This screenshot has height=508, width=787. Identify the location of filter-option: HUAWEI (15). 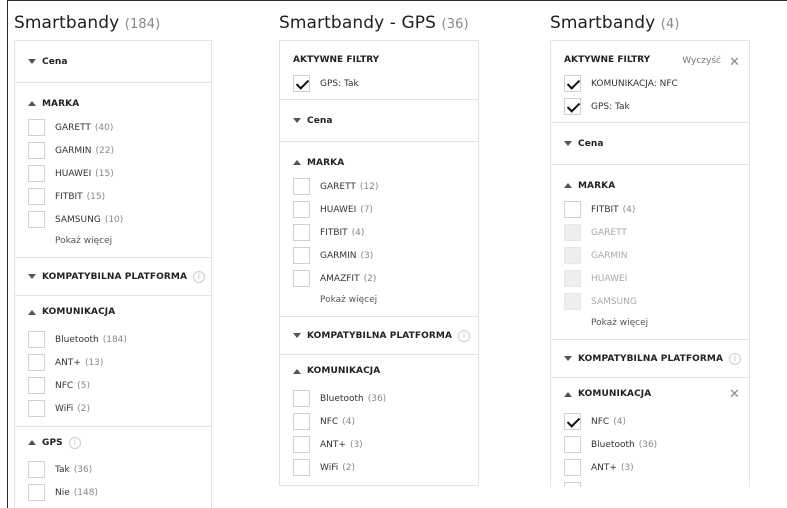
(113, 173).